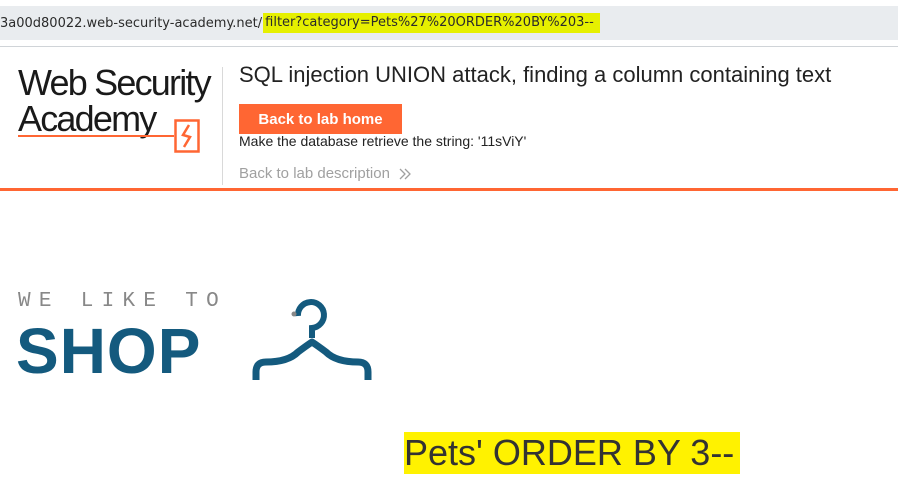  What do you see at coordinates (96, 136) in the screenshot?
I see `logo-underline` at bounding box center [96, 136].